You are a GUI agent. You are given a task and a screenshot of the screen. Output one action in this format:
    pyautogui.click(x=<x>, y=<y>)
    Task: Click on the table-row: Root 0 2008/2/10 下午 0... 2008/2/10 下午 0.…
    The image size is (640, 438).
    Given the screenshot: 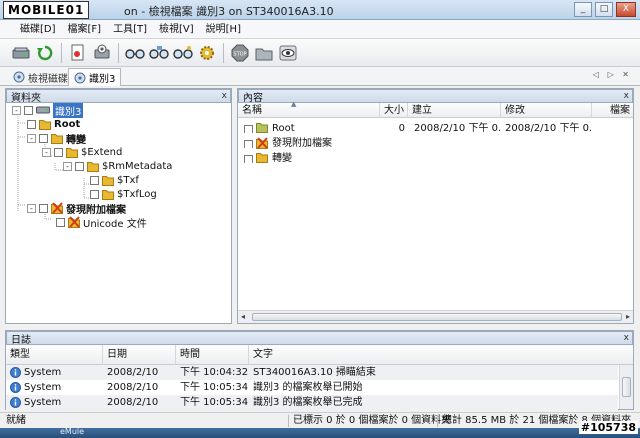 What is the action you would take?
    pyautogui.click(x=435, y=128)
    